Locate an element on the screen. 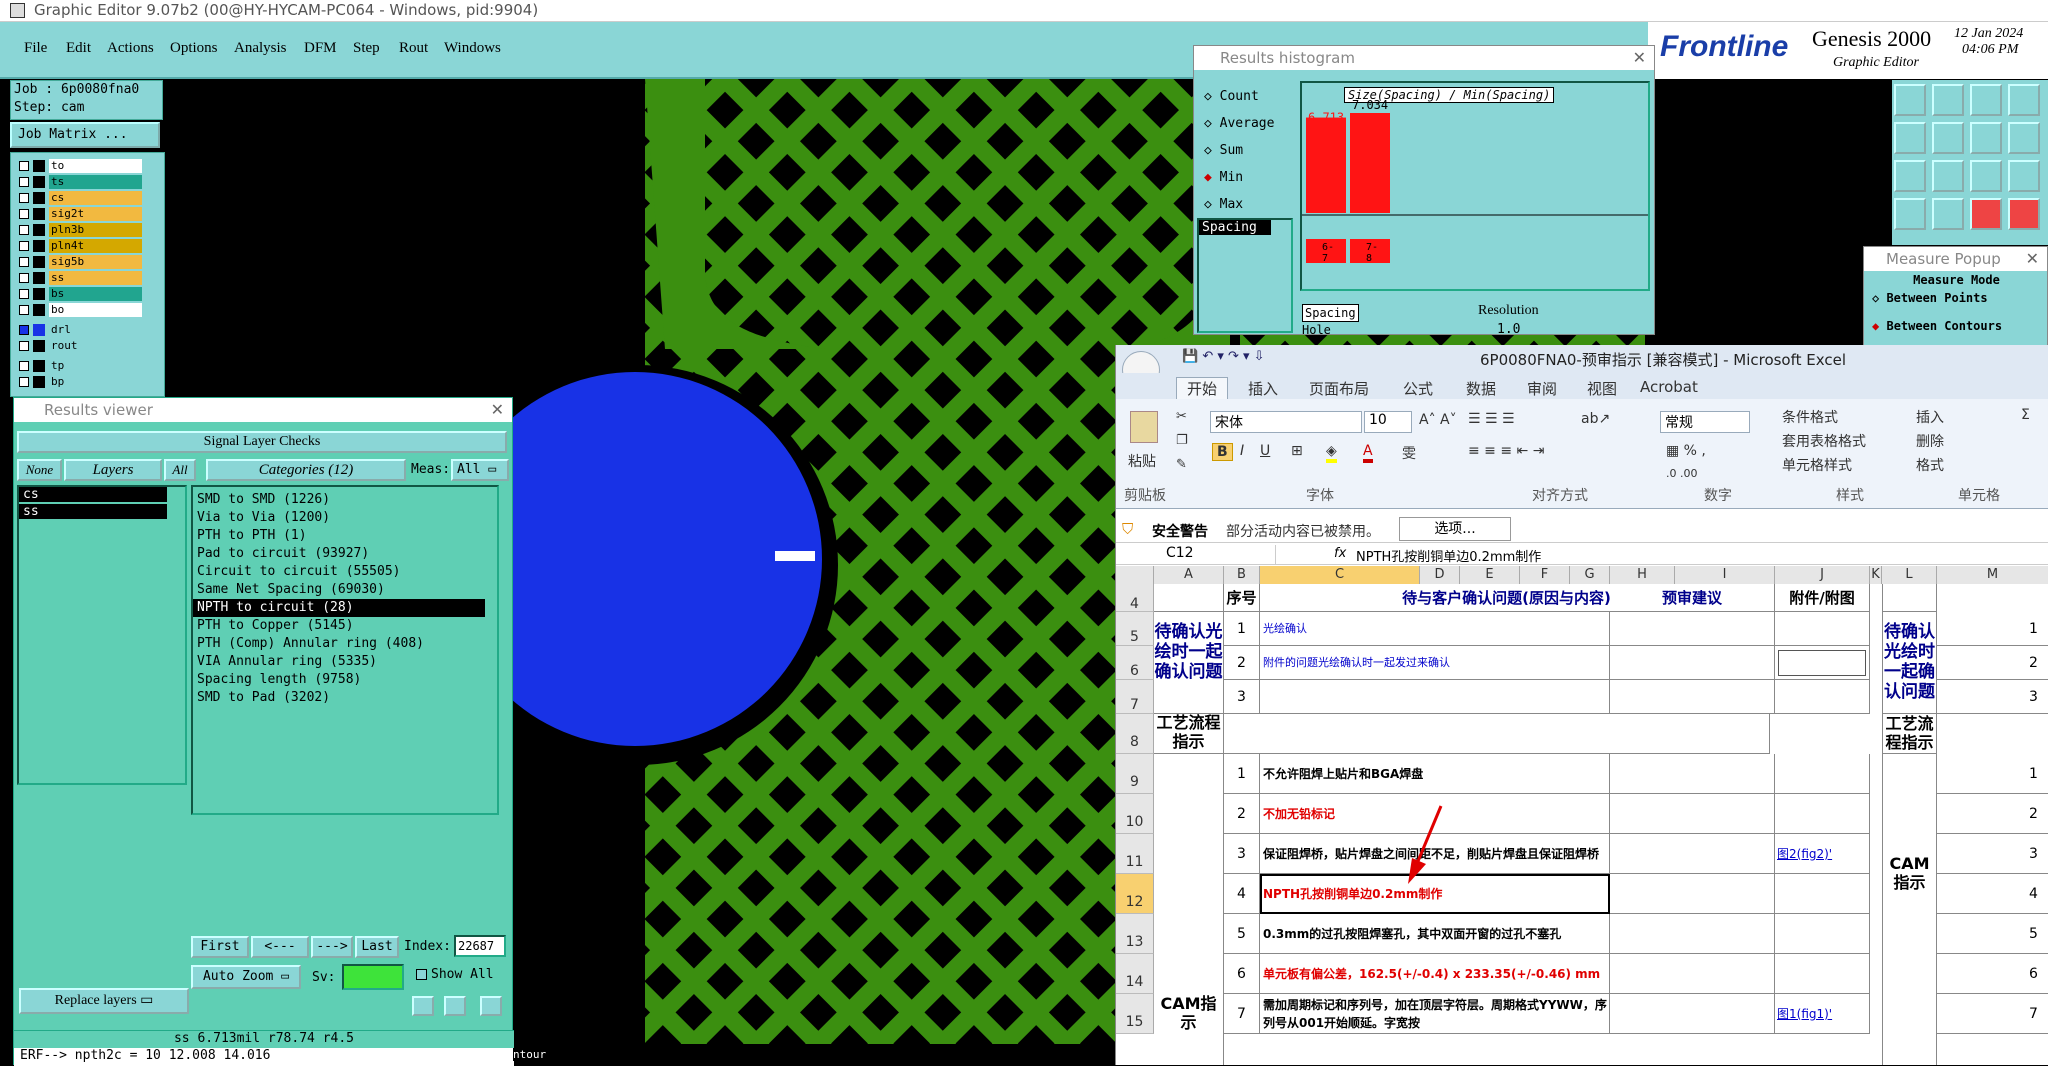  font-size-select: 10 is located at coordinates (1388, 422).